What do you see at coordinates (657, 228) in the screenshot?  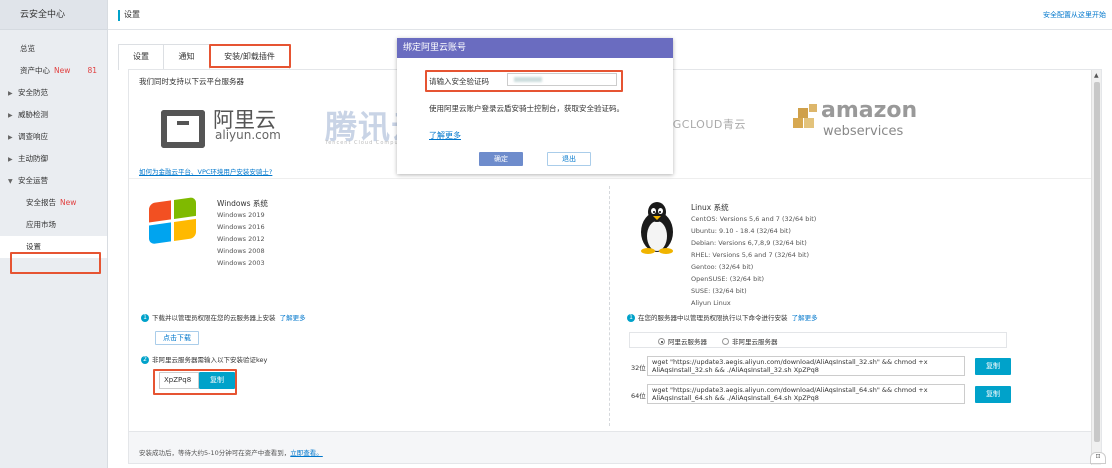 I see `linux-penguin-icon` at bounding box center [657, 228].